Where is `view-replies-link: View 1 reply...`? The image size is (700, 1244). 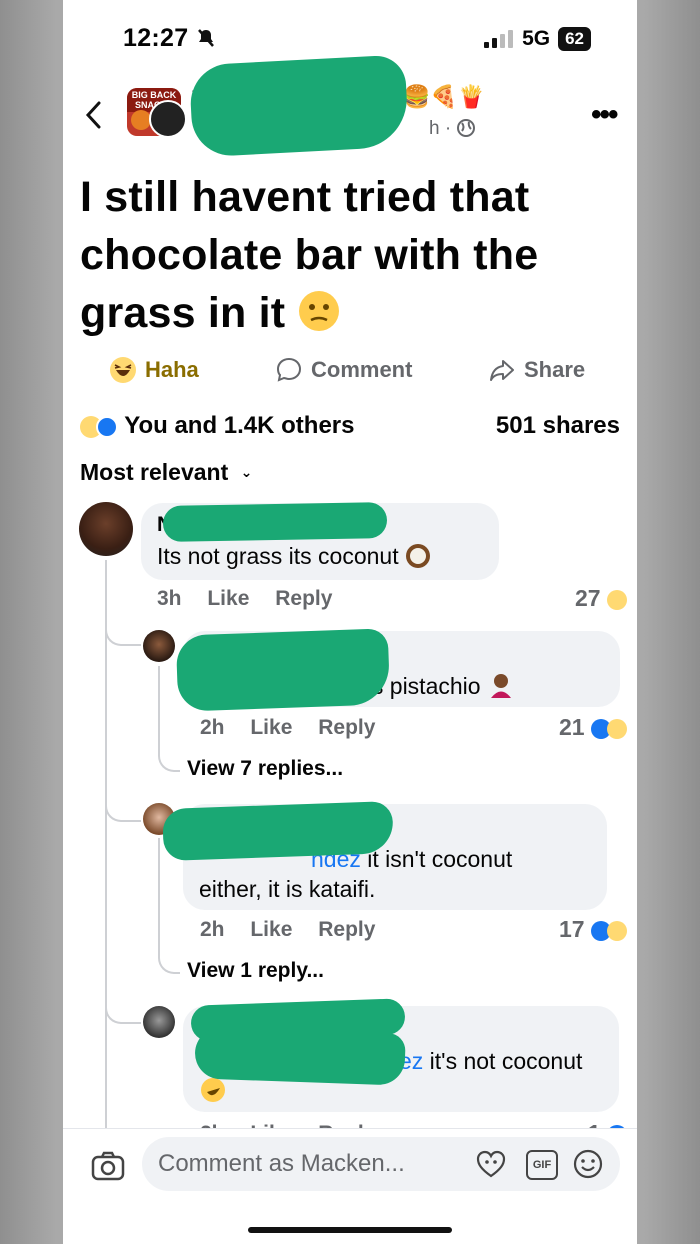
view-replies-link: View 1 reply... is located at coordinates (255, 971).